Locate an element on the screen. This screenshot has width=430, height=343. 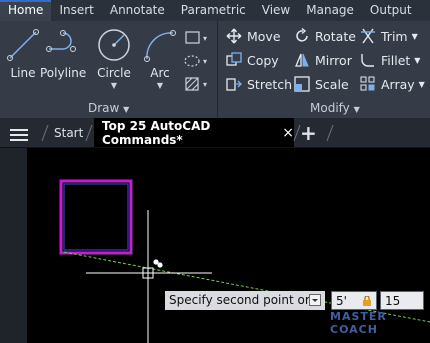
dropdown-arrow-icon is located at coordinates (315, 300).